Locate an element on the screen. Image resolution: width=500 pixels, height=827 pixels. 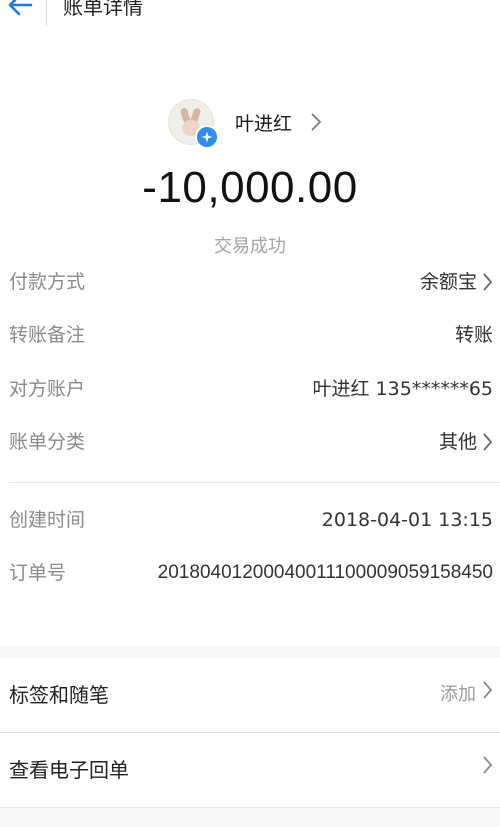
category-row: 账单分类 其他 is located at coordinates (250, 442).